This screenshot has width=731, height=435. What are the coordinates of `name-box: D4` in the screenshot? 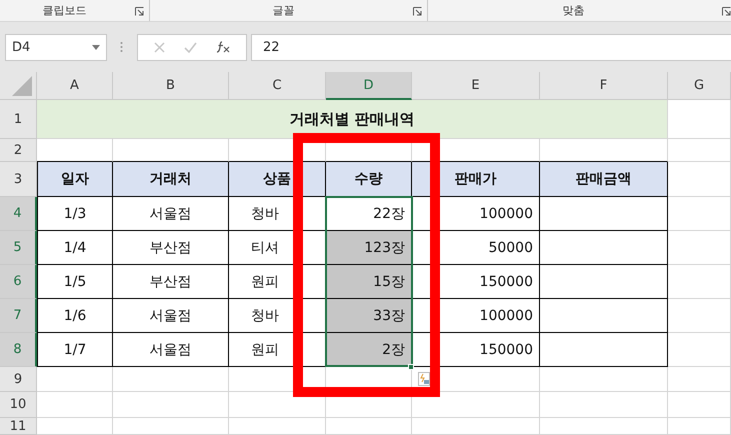 It's located at (56, 47).